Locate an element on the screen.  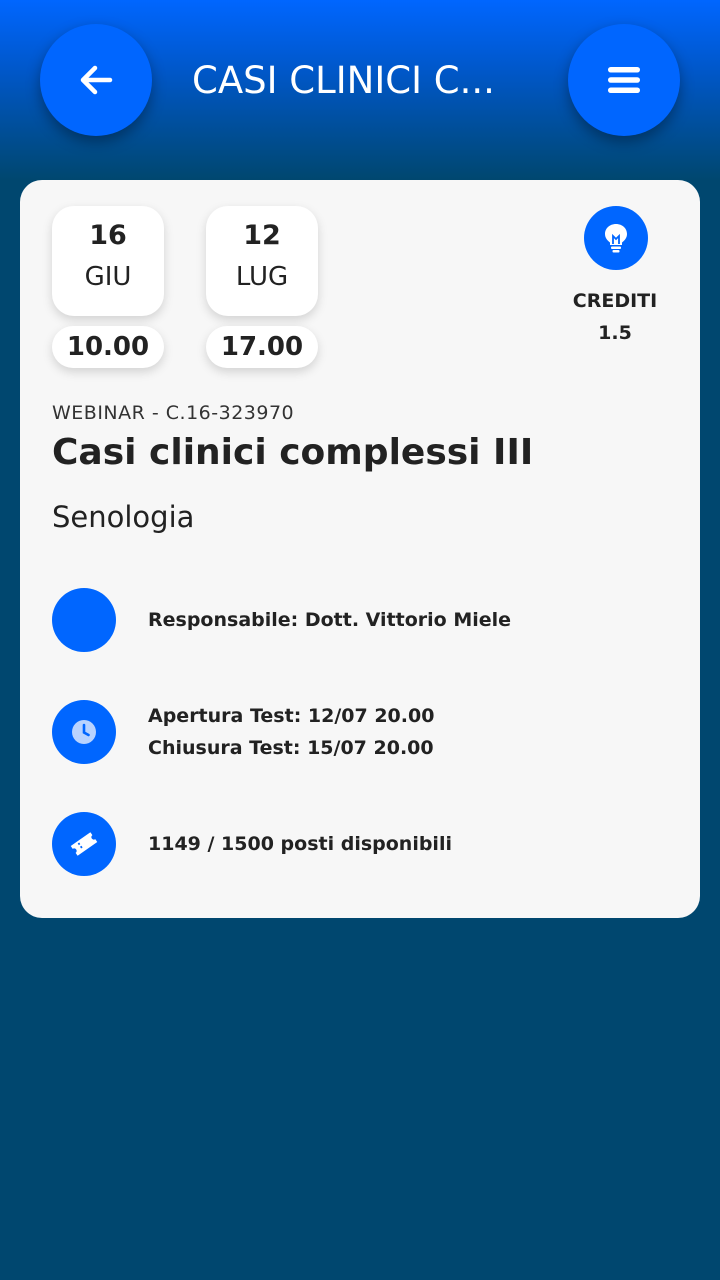
user-icon is located at coordinates (84, 620).